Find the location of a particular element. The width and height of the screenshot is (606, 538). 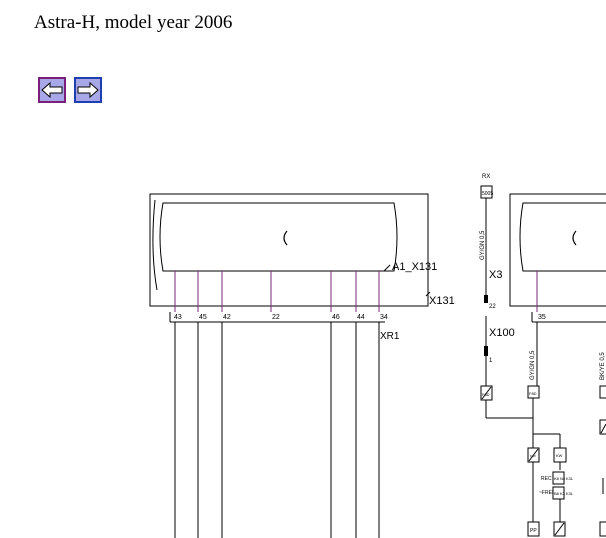

right-wire-color-label: BK/YE 0,5 is located at coordinates (603, 366).